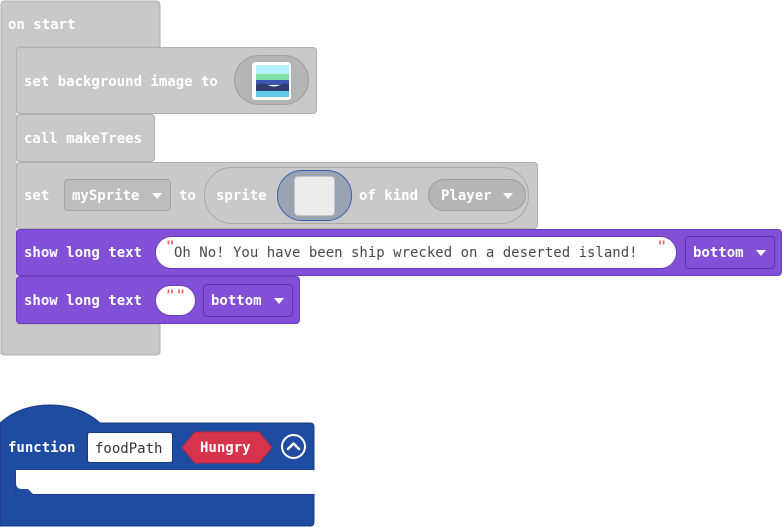 Image resolution: width=782 pixels, height=527 pixels. What do you see at coordinates (389, 196) in the screenshot?
I see `of-kind-label: of kind` at bounding box center [389, 196].